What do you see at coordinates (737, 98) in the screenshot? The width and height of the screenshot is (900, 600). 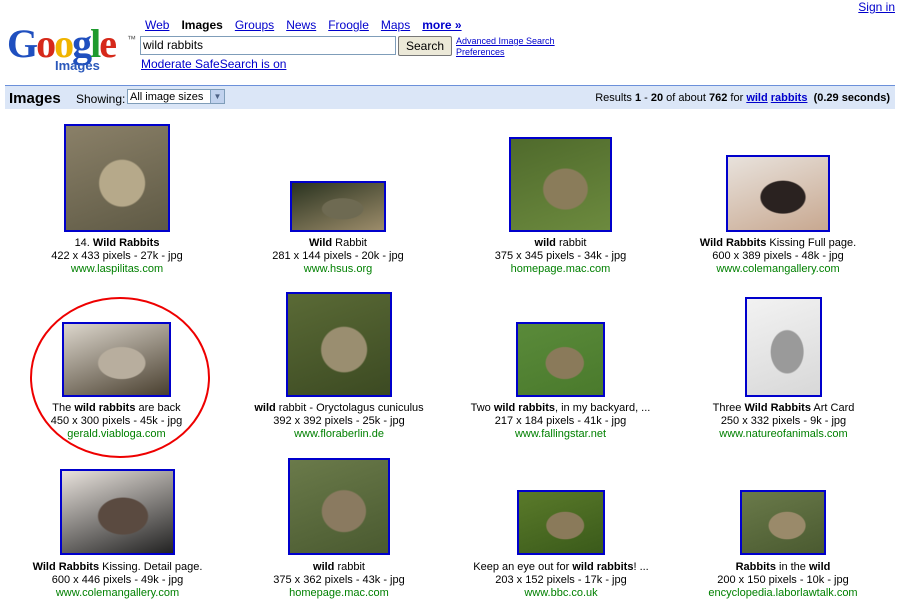 I see `for-text: for` at bounding box center [737, 98].